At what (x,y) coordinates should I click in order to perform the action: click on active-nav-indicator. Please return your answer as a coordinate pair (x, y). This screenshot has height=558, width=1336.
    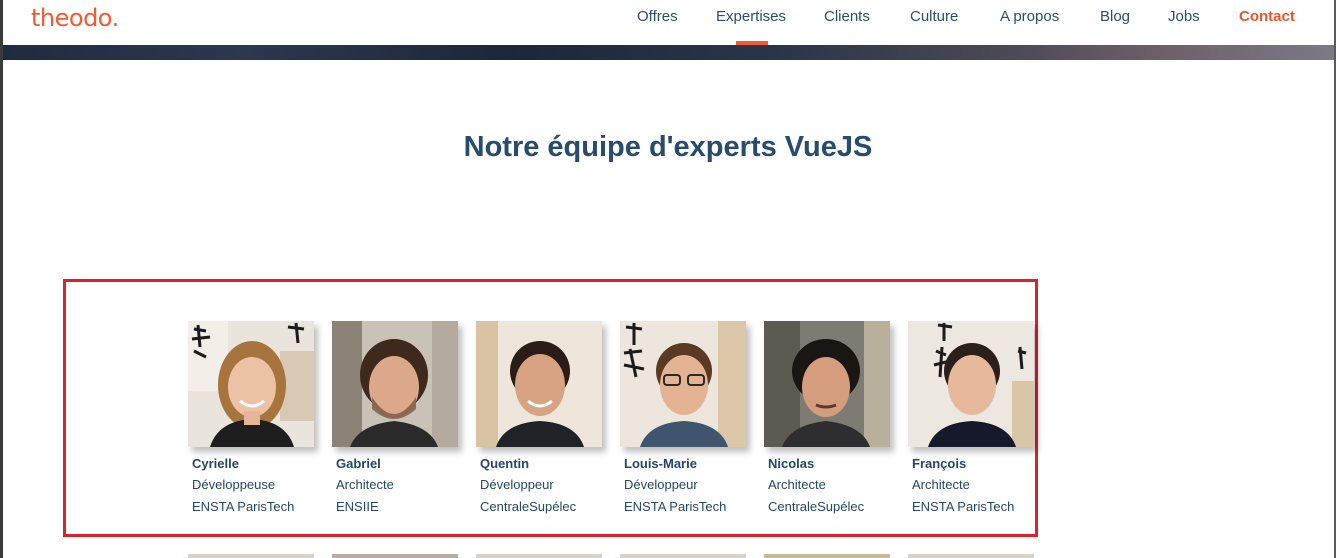
    Looking at the image, I should click on (752, 43).